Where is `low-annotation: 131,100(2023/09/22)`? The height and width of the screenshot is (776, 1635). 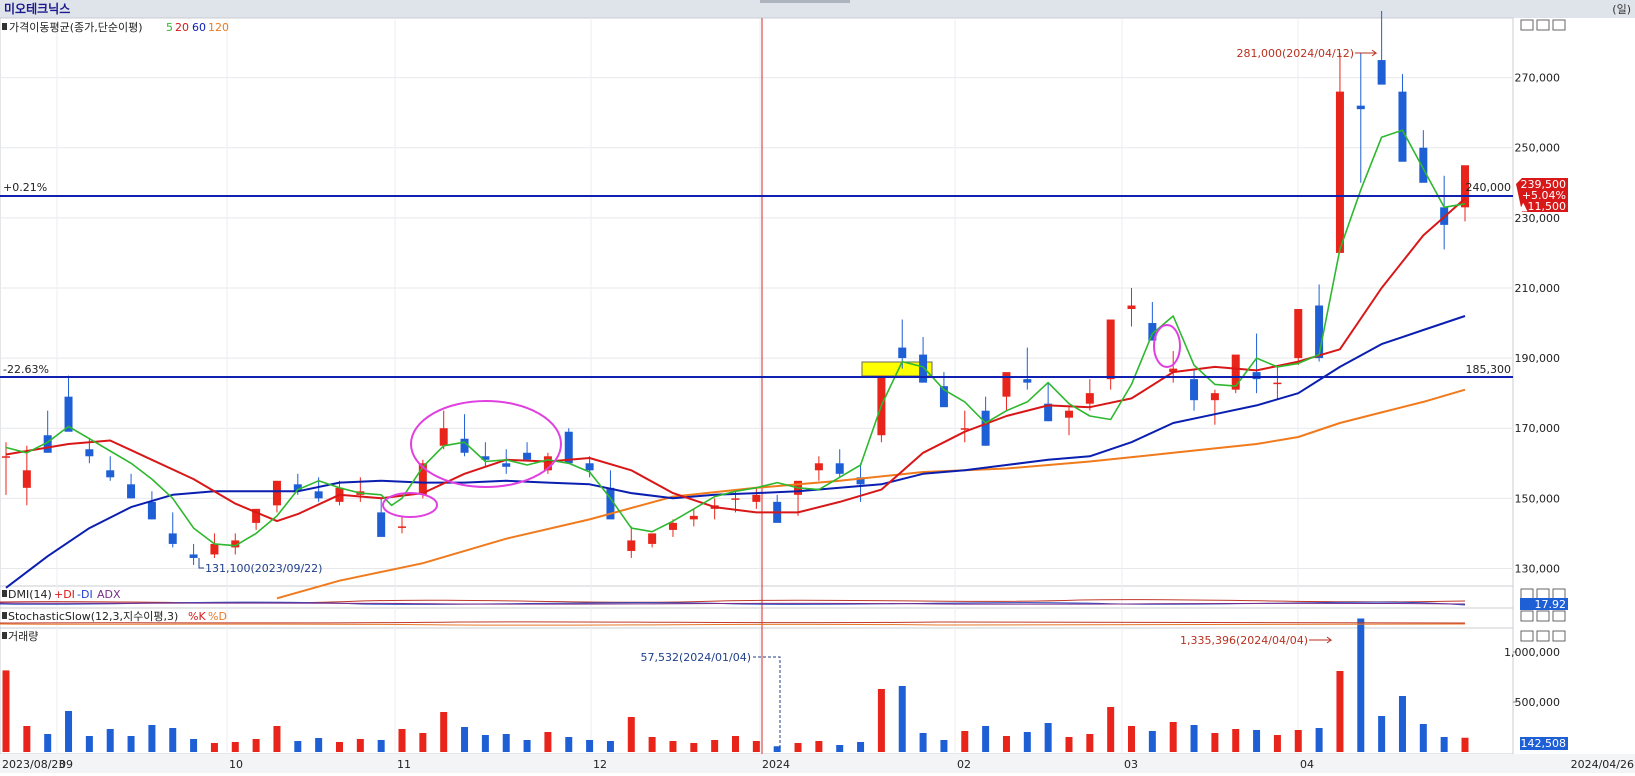 low-annotation: 131,100(2023/09/22) is located at coordinates (263, 568).